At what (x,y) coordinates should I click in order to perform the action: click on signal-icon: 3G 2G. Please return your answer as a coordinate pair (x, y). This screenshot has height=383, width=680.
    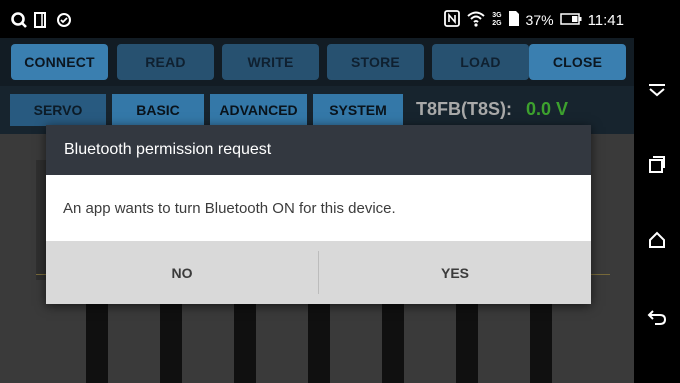
    Looking at the image, I should click on (496, 20).